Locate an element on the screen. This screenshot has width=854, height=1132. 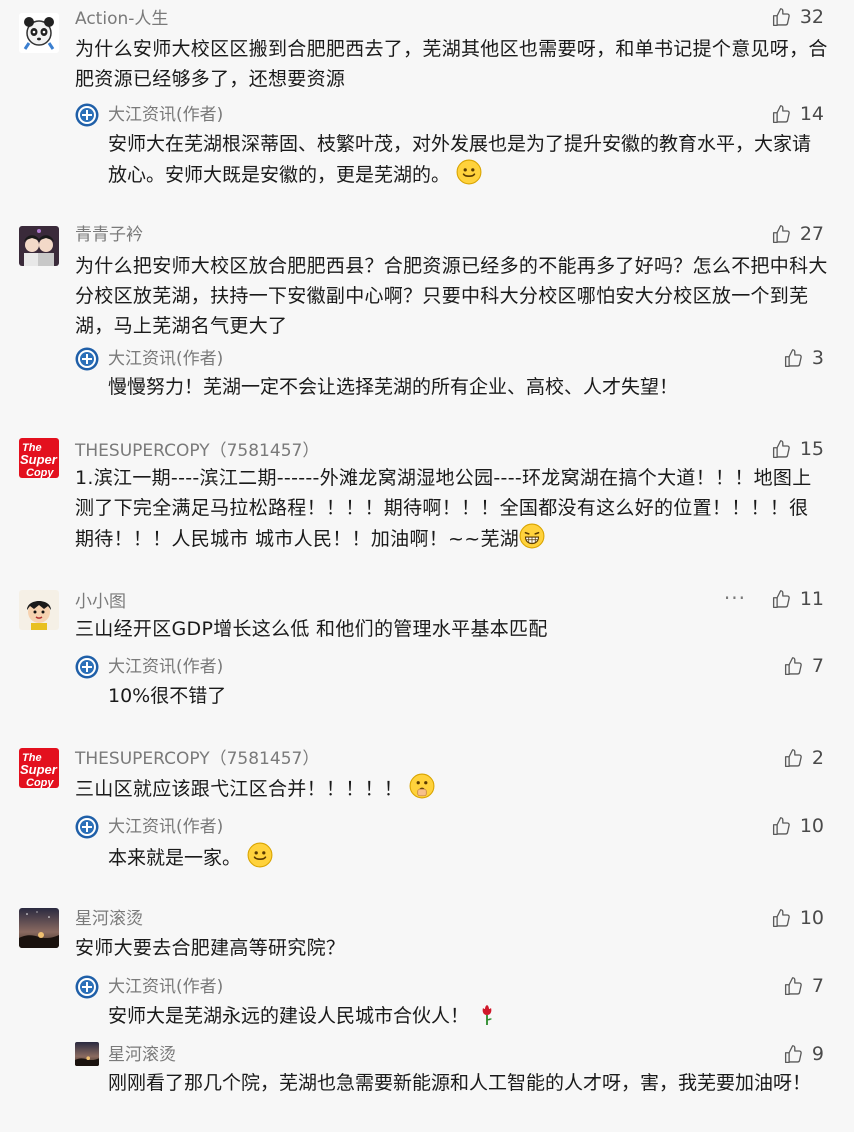
comment-text: 三山经开区GDP增长这么低 和他们的管理水平基本匹配 is located at coordinates (311, 629).